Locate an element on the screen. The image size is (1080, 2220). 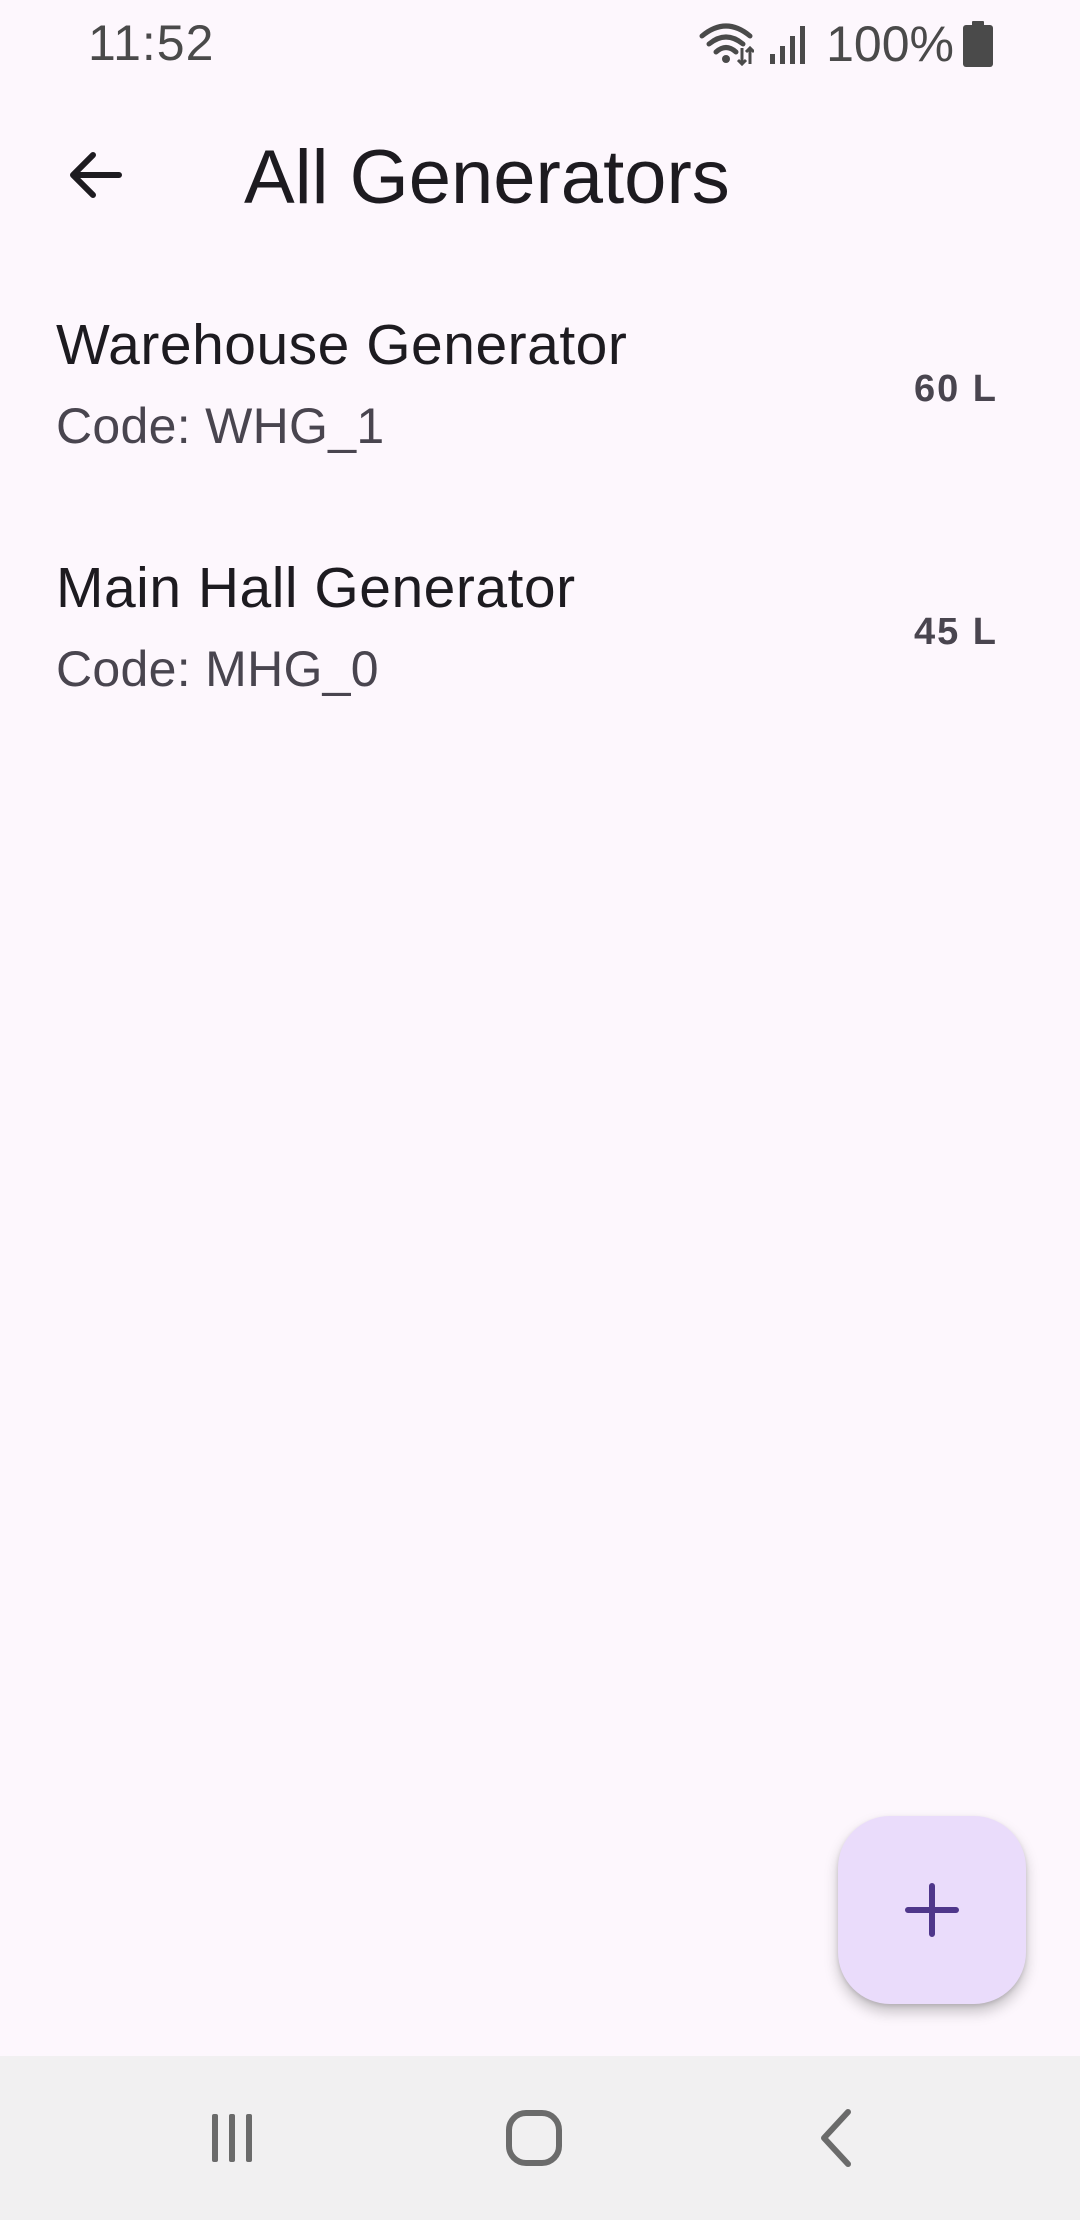
plus-icon is located at coordinates (932, 1910).